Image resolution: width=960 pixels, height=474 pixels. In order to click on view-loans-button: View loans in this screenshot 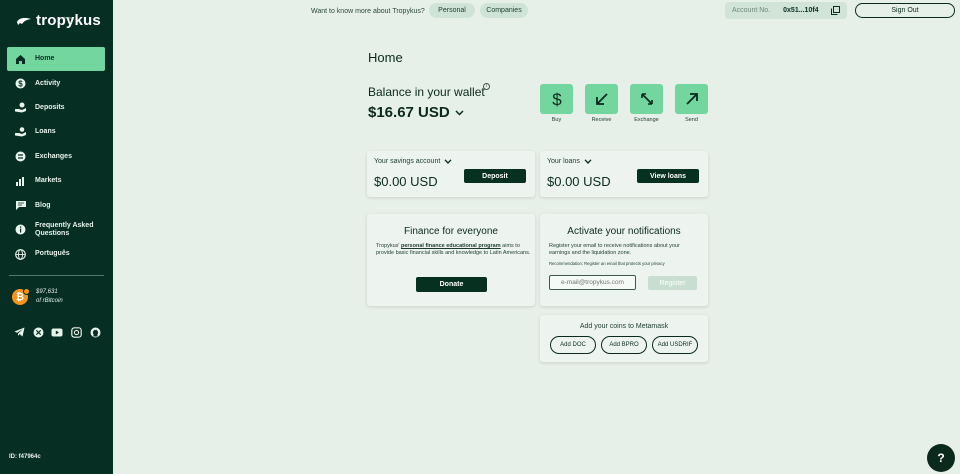, I will do `click(668, 176)`.